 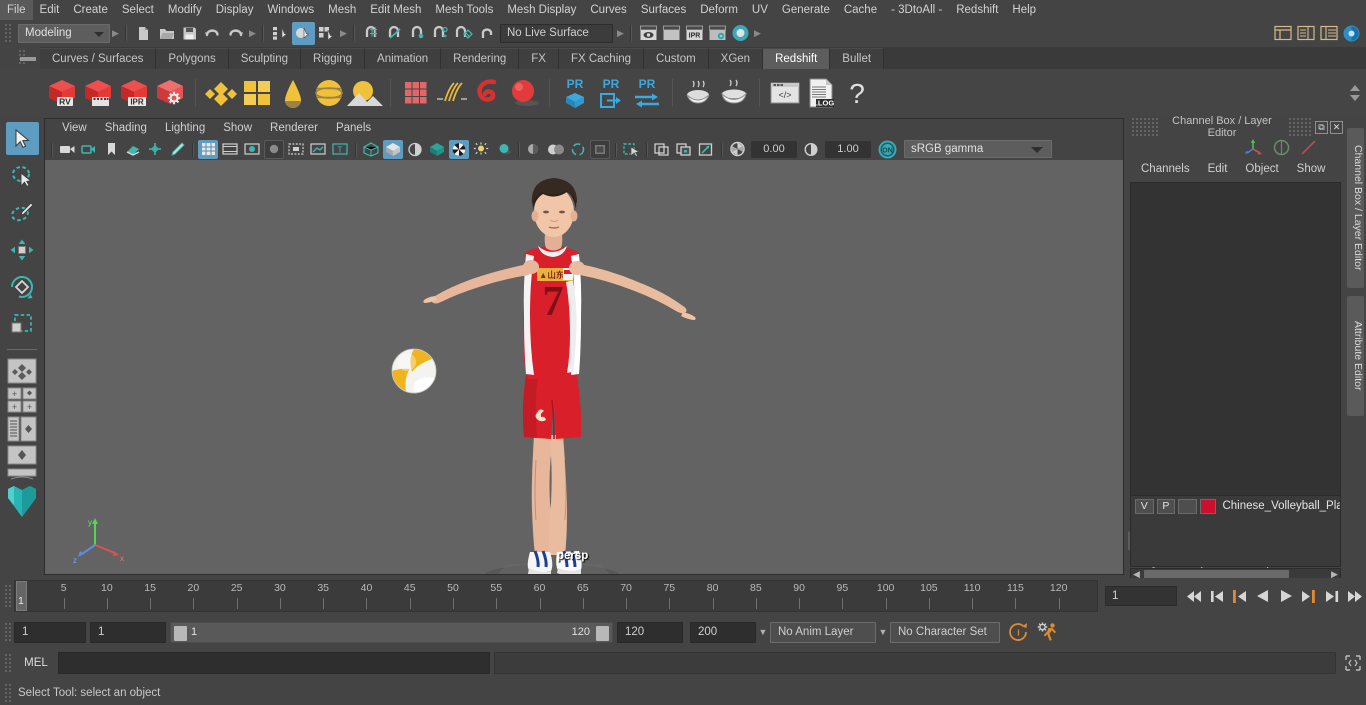 What do you see at coordinates (235, 33) in the screenshot?
I see `redo-icon` at bounding box center [235, 33].